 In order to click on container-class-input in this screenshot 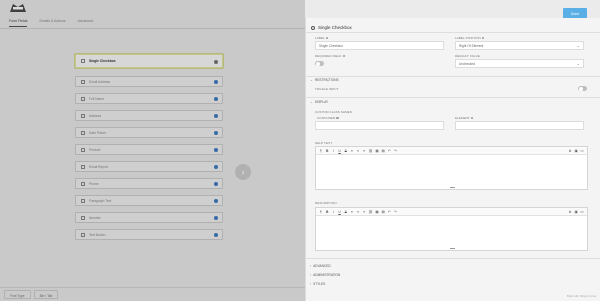, I will do `click(379, 125)`.